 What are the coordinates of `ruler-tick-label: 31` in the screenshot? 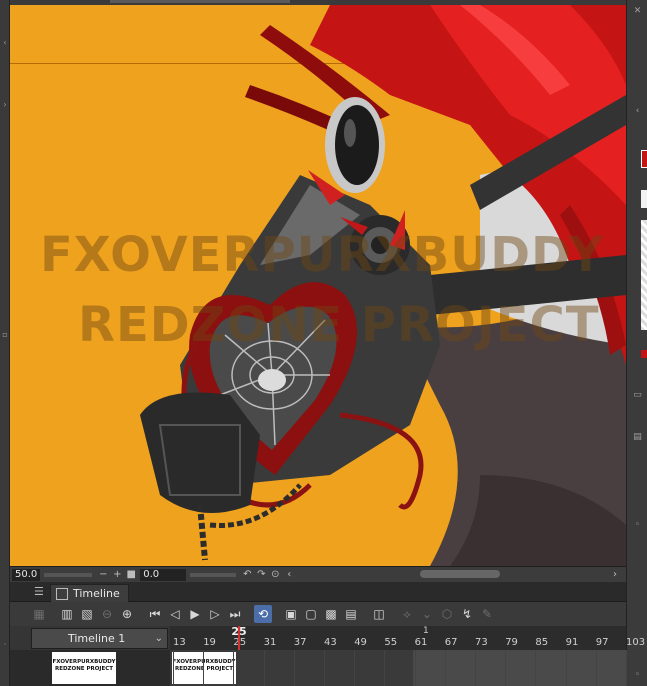 It's located at (270, 642).